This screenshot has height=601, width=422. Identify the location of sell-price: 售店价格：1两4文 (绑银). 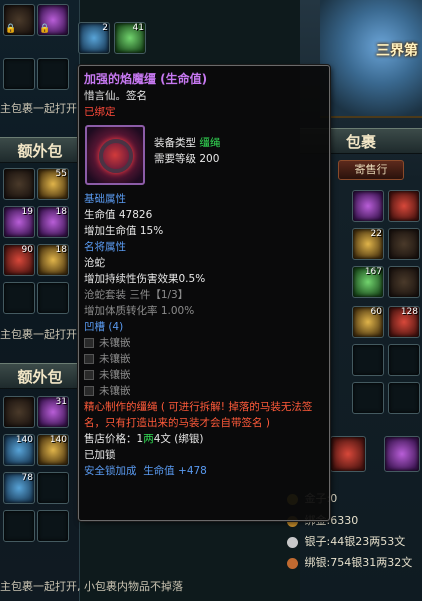
(204, 439).